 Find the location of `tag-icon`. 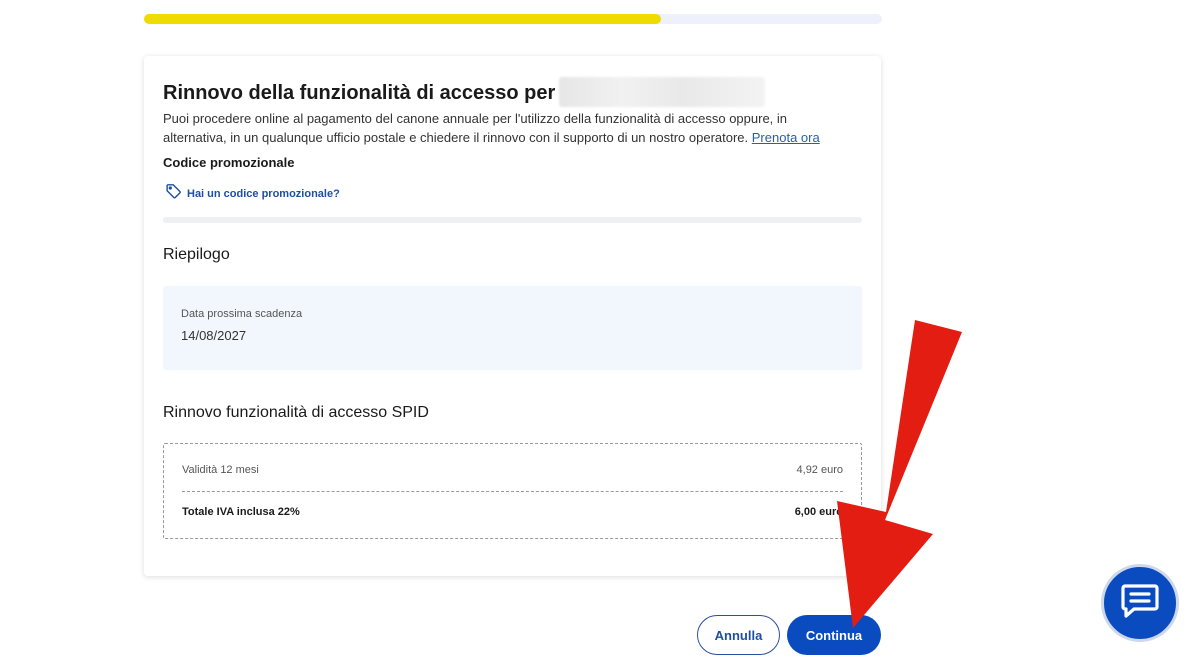

tag-icon is located at coordinates (173, 194).